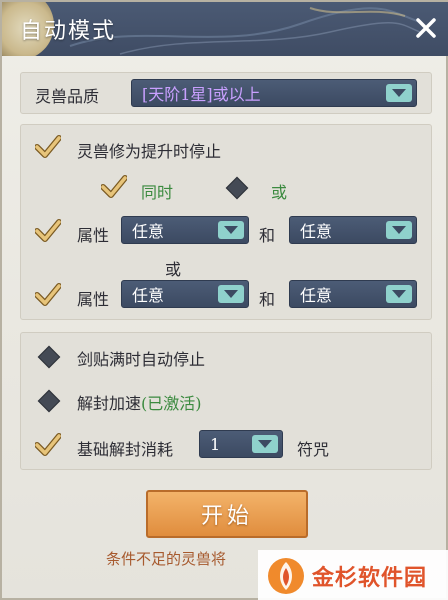 This screenshot has width=448, height=600. What do you see at coordinates (227, 514) in the screenshot?
I see `start-button: 开始` at bounding box center [227, 514].